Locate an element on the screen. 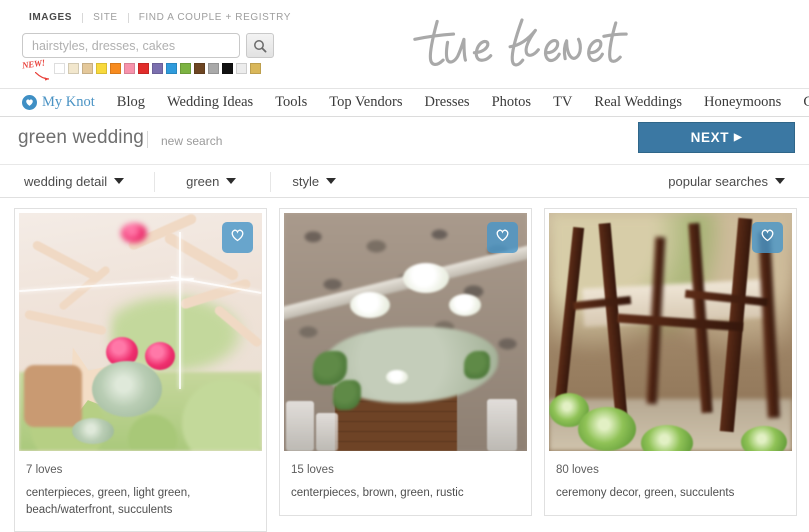 This screenshot has height=532, width=809. nav-item-my-knot-label: My Knot is located at coordinates (68, 102).